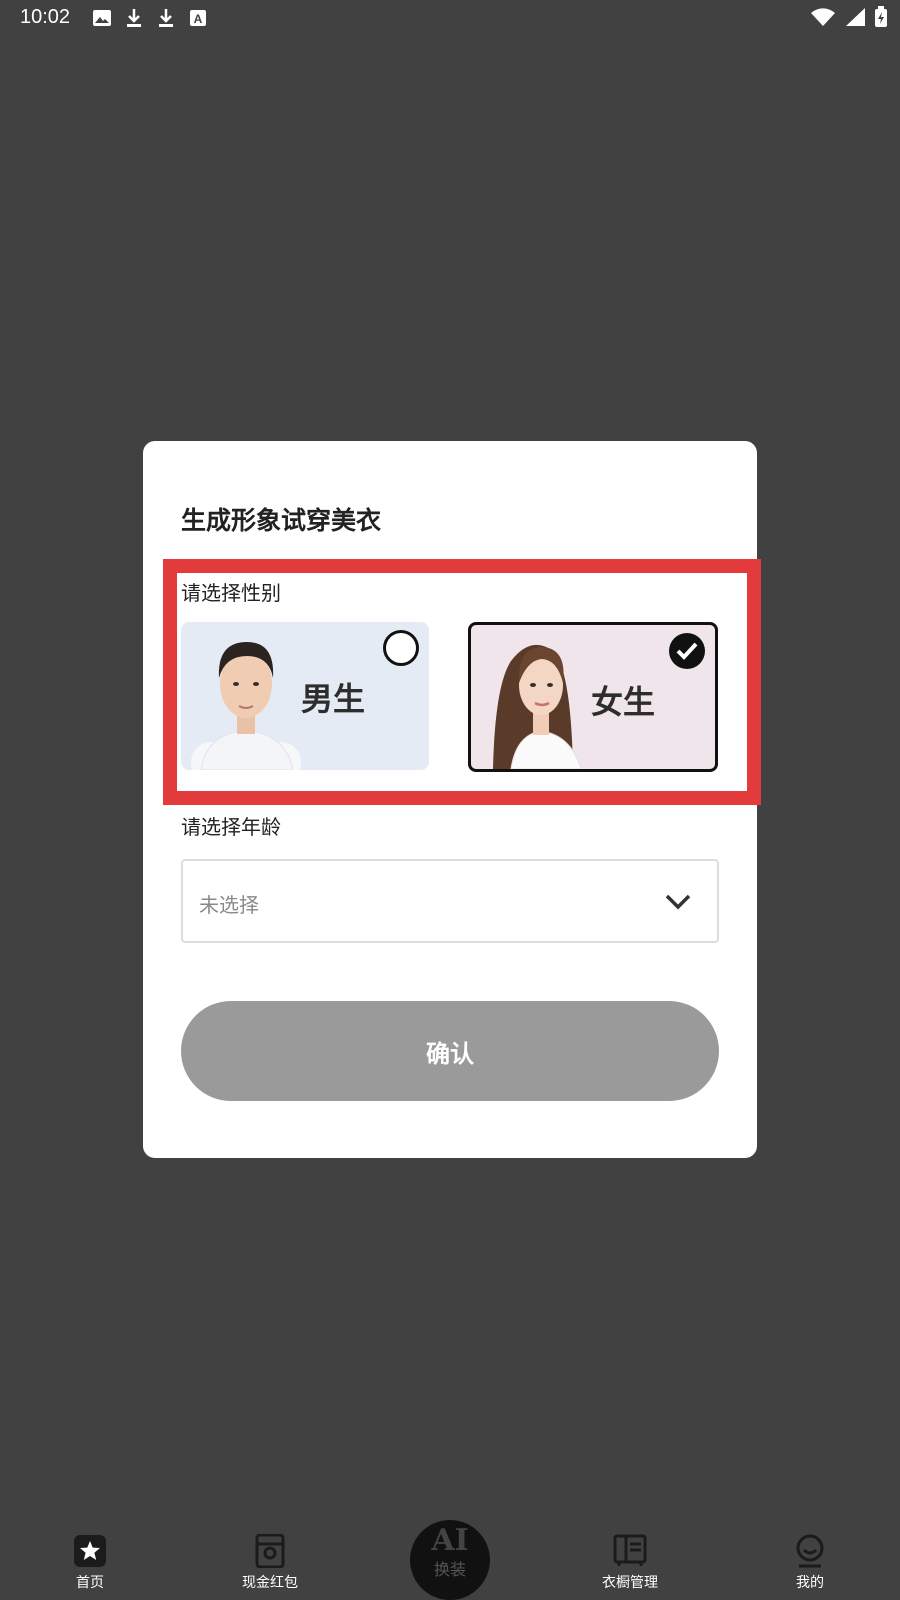 The image size is (900, 1600). Describe the element at coordinates (537, 706) in the screenshot. I see `female-avatar-image` at that location.